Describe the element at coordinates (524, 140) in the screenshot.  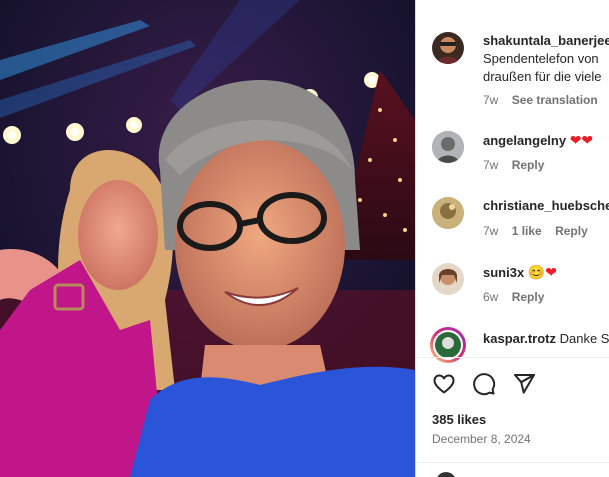
I see `comment-username: angelangelny` at that location.